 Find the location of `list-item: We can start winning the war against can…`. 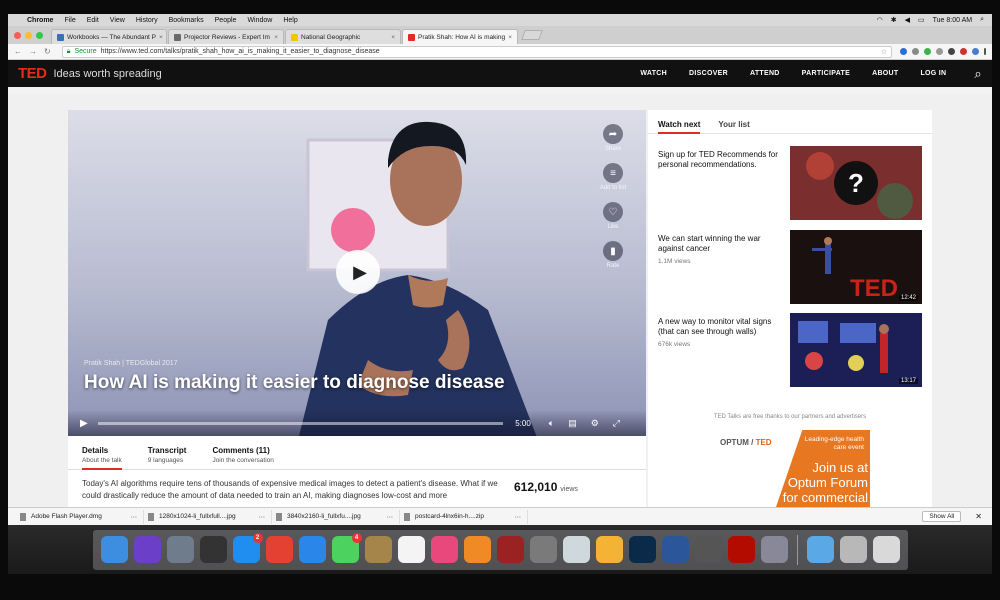

list-item: We can start winning the war against can… is located at coordinates (791, 268).